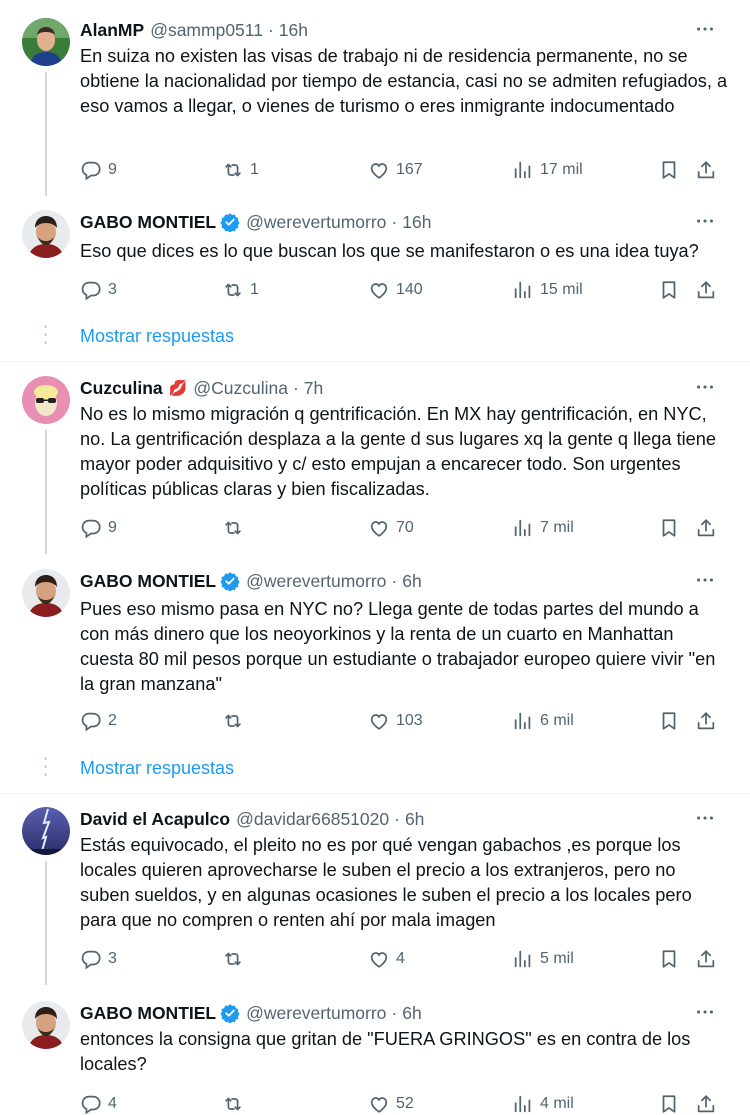 The height and width of the screenshot is (1115, 750). What do you see at coordinates (547, 170) in the screenshot?
I see `views-button: 17 mil` at bounding box center [547, 170].